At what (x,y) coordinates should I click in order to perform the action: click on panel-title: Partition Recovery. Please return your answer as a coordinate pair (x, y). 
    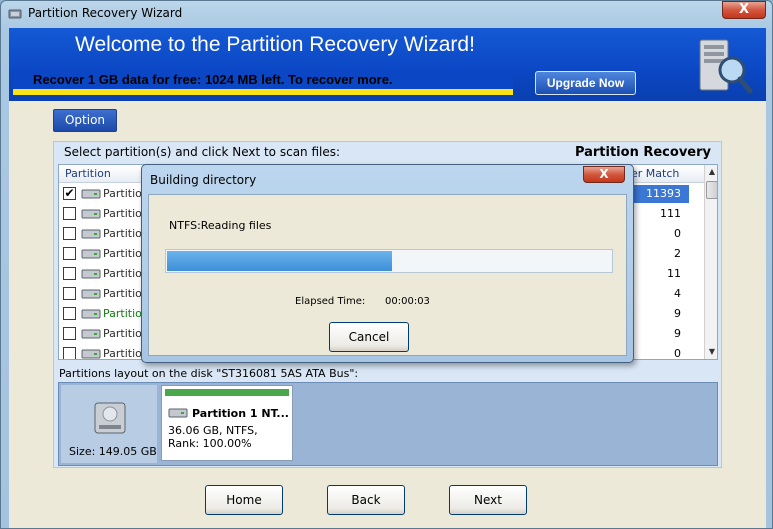
    Looking at the image, I should click on (642, 152).